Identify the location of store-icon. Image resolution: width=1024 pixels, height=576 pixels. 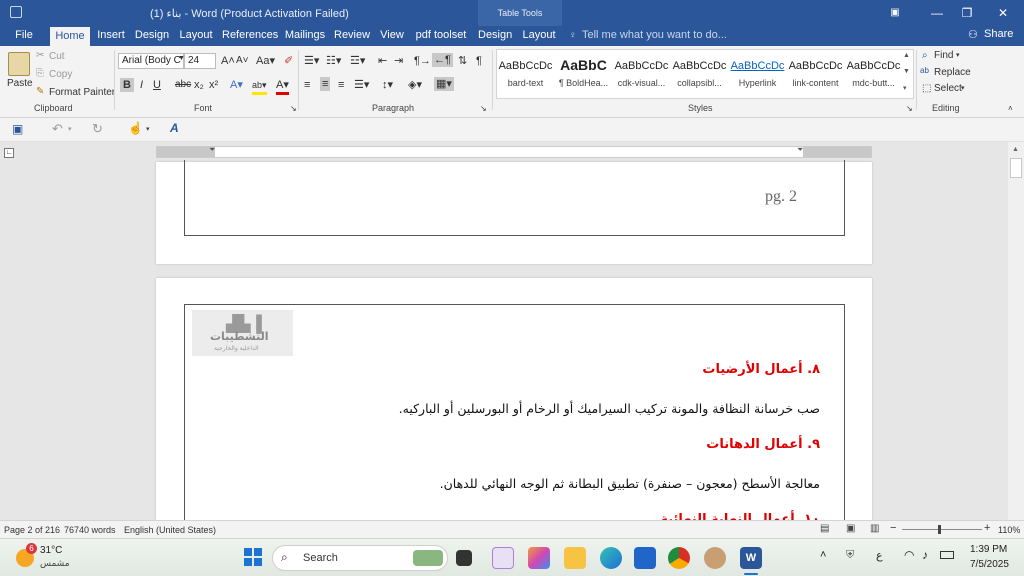
(645, 558).